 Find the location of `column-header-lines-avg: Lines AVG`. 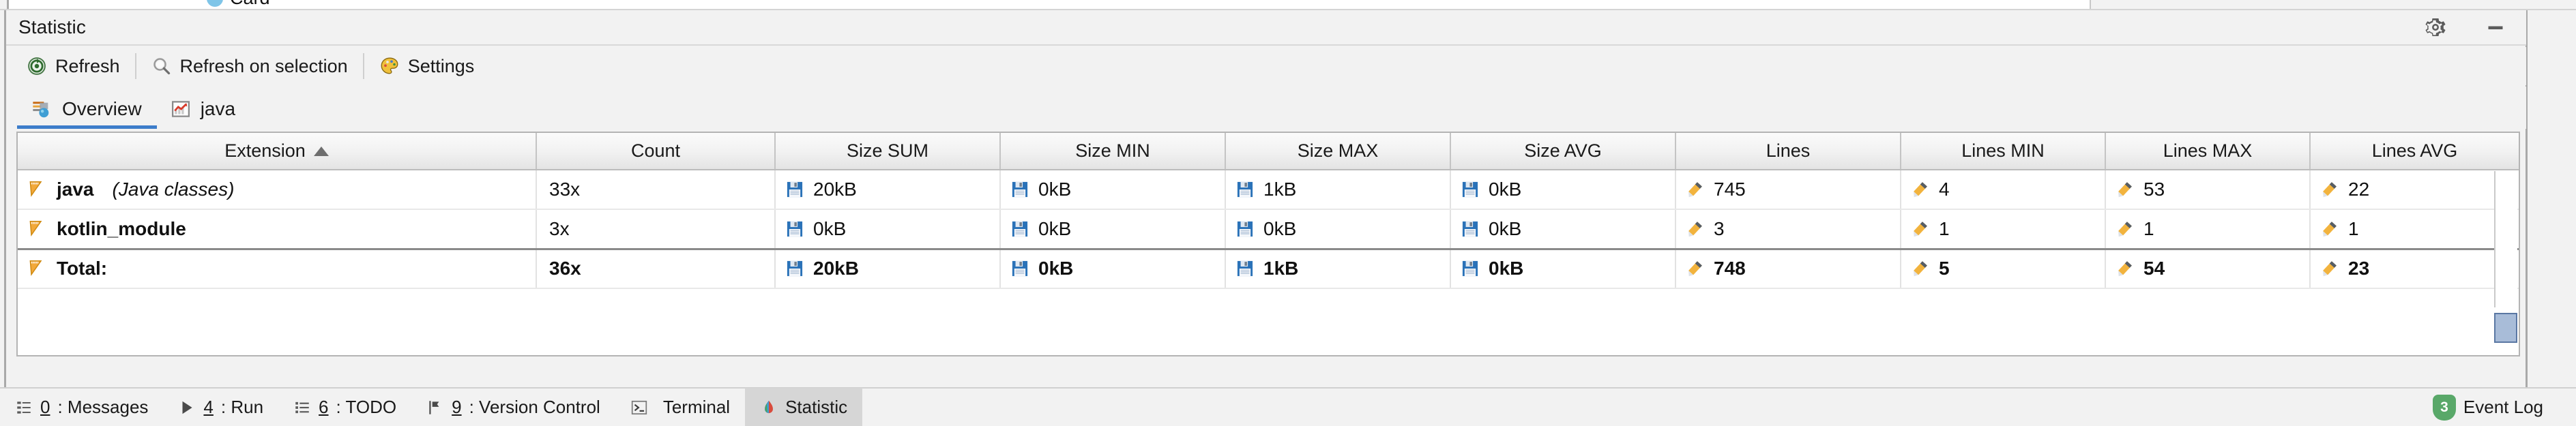

column-header-lines-avg: Lines AVG is located at coordinates (2414, 151).